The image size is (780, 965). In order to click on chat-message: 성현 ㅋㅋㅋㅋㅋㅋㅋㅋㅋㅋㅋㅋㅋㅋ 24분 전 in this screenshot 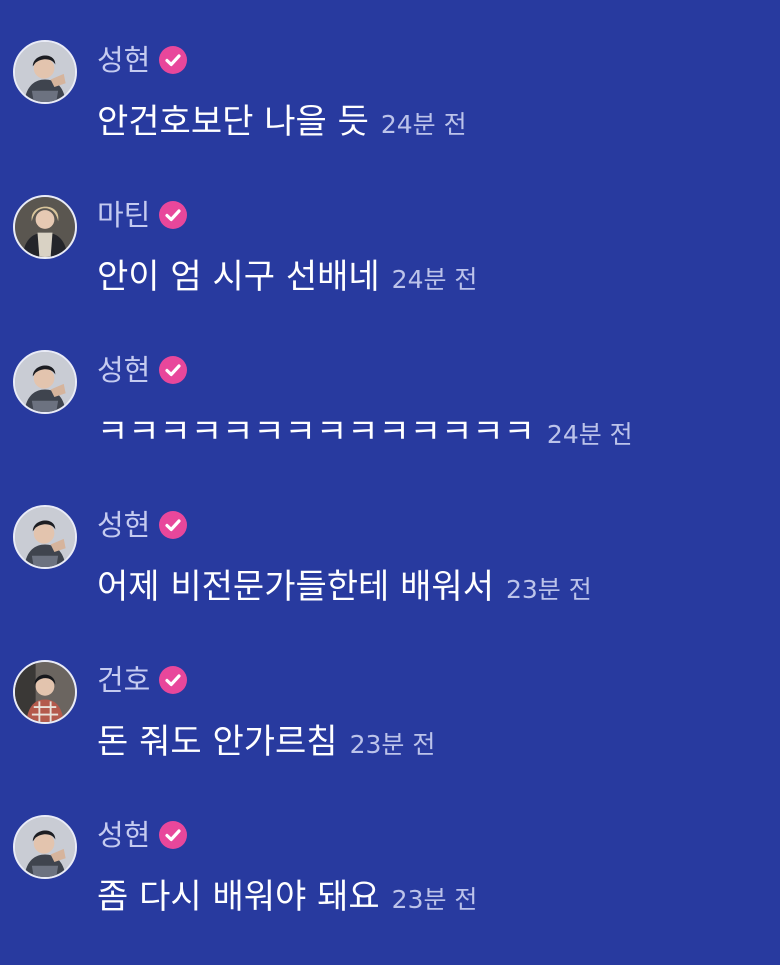, I will do `click(390, 410)`.